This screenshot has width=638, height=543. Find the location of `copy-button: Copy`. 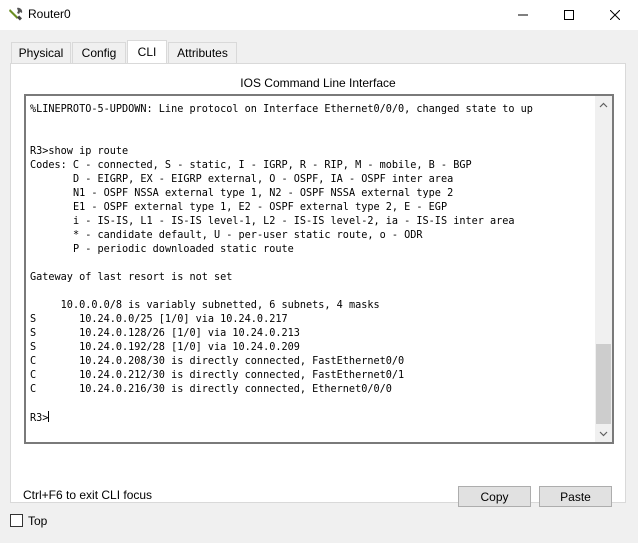

copy-button: Copy is located at coordinates (494, 496).